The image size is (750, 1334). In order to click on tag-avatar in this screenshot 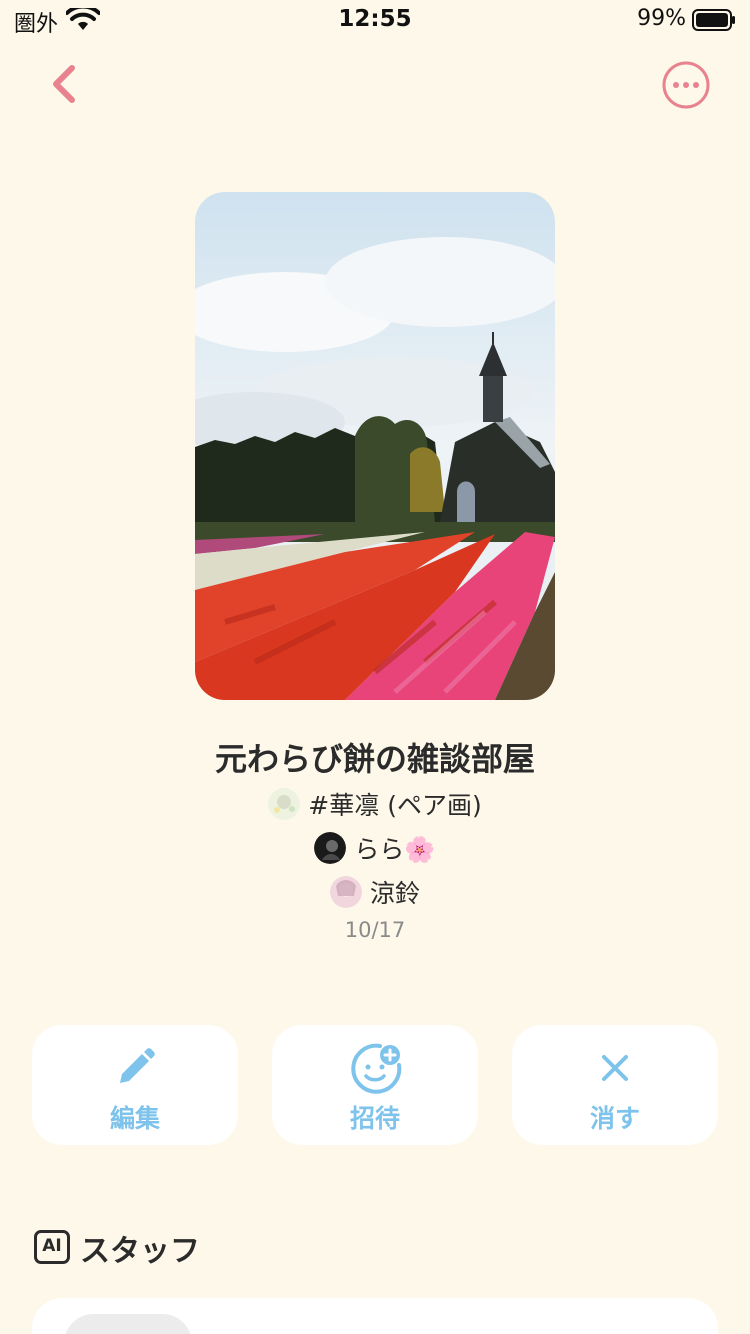, I will do `click(284, 804)`.